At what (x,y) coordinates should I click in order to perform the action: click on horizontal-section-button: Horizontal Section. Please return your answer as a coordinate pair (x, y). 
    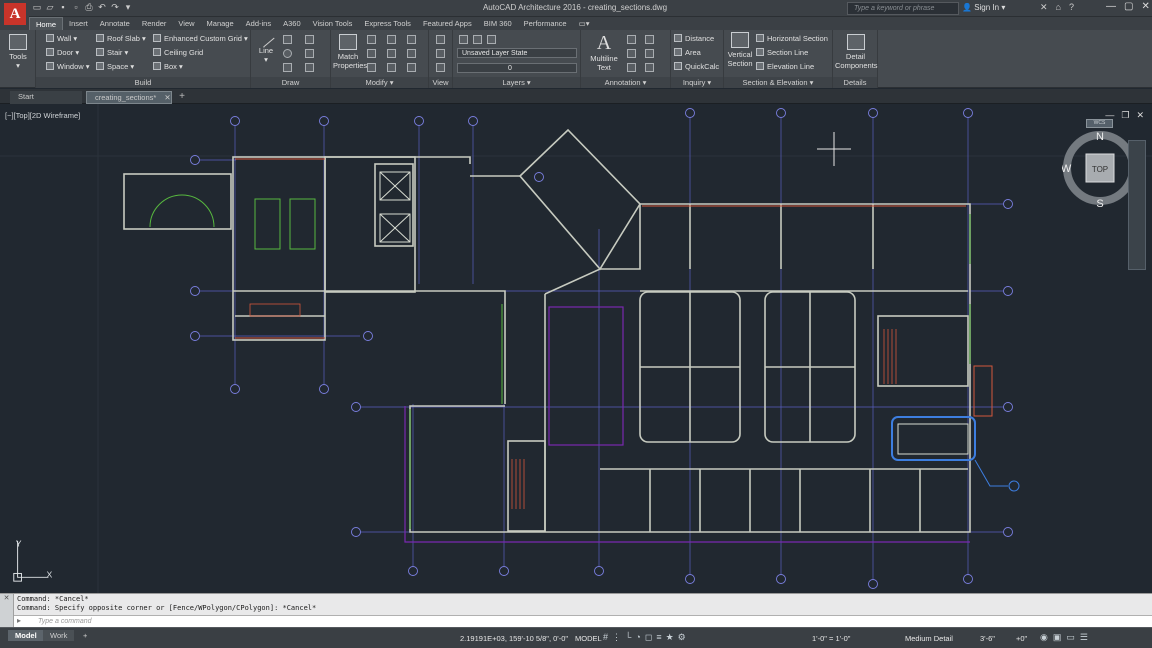
    Looking at the image, I should click on (792, 39).